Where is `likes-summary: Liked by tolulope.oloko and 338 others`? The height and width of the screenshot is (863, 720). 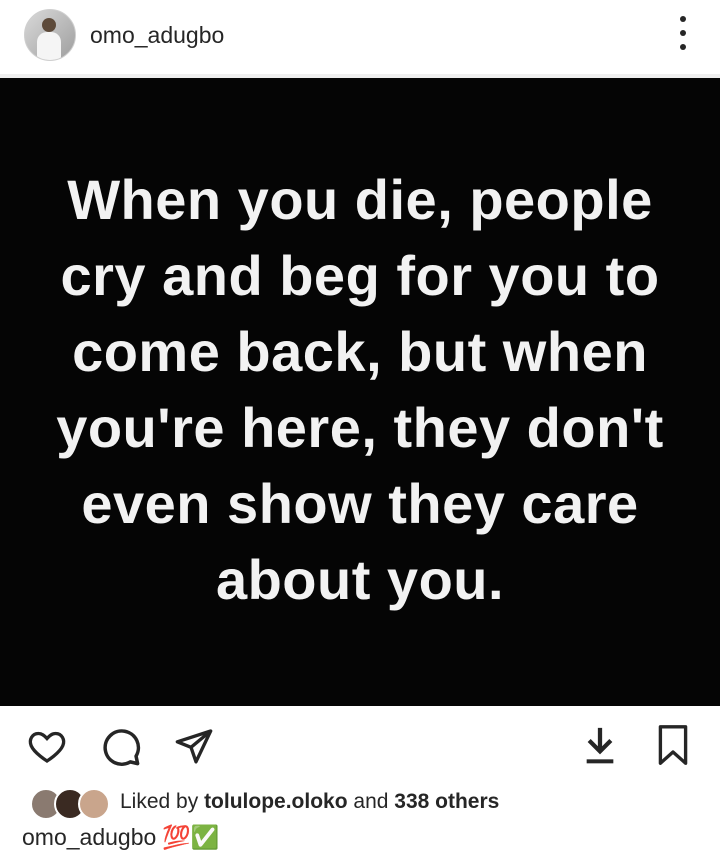 likes-summary: Liked by tolulope.oloko and 338 others is located at coordinates (309, 802).